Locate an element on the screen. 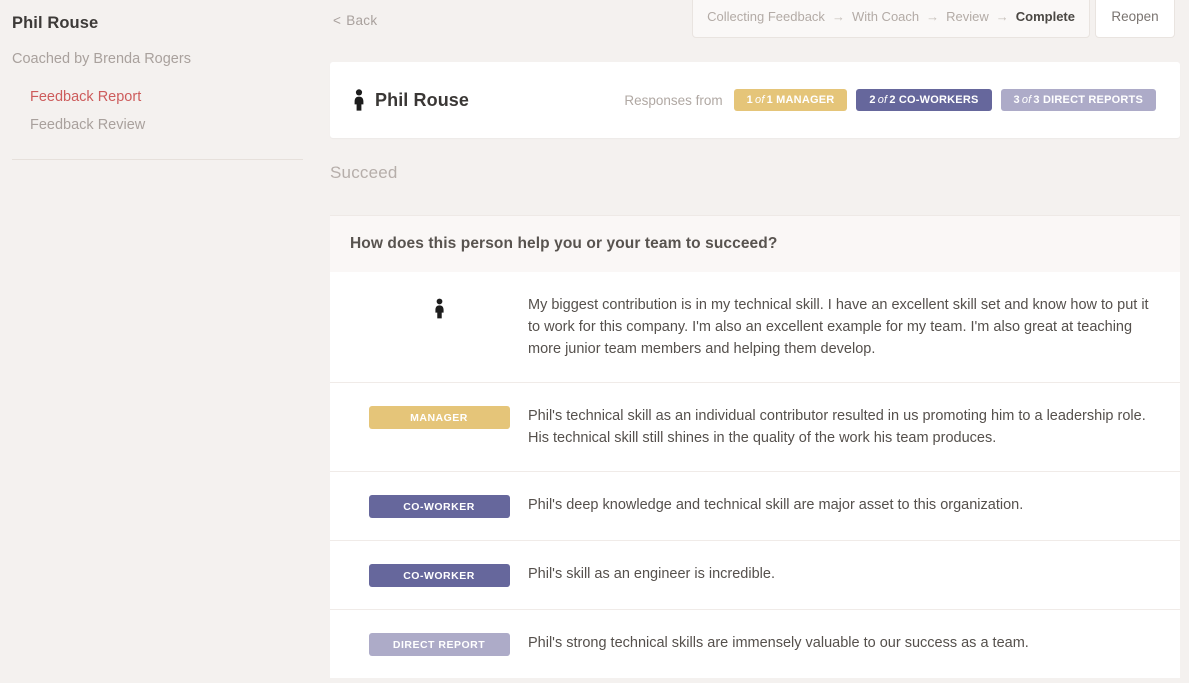  response-badge-label: CO-WORKERS is located at coordinates (938, 100).